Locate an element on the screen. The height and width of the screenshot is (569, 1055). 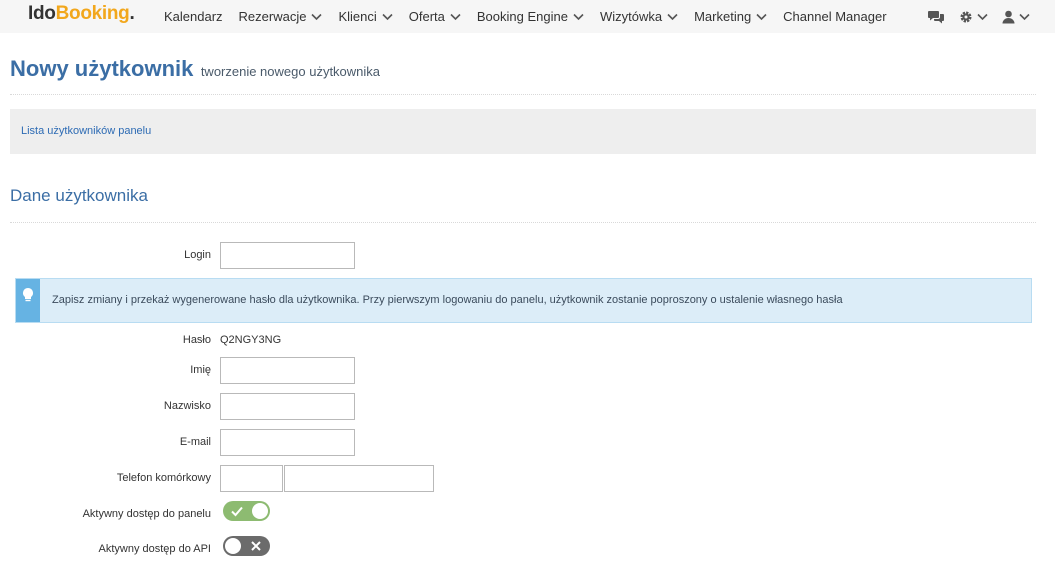
nav-item-booking-engine: Booking Engine is located at coordinates (530, 16).